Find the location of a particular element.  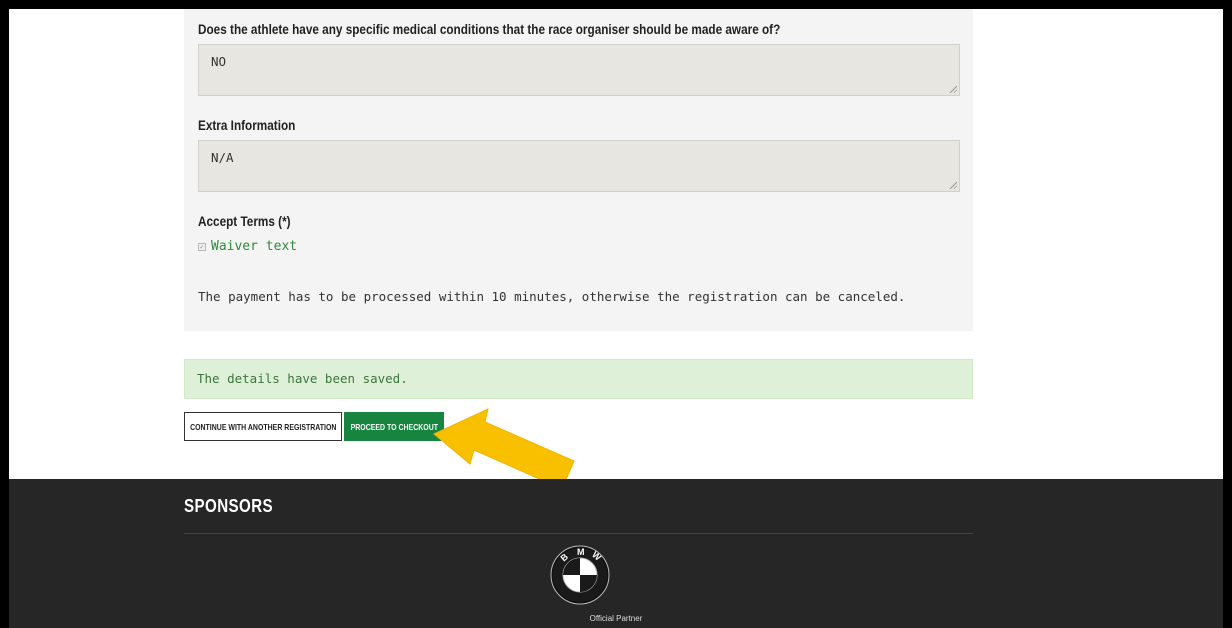

proceed-to-checkout-label: PROCEED TO CHECKOUT is located at coordinates (394, 426).